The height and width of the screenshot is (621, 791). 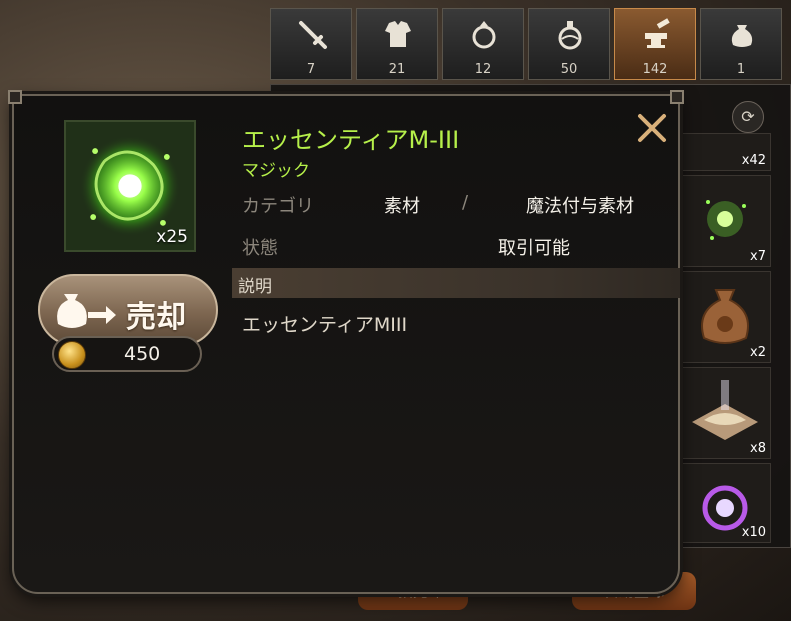 What do you see at coordinates (742, 36) in the screenshot?
I see `bag-icon` at bounding box center [742, 36].